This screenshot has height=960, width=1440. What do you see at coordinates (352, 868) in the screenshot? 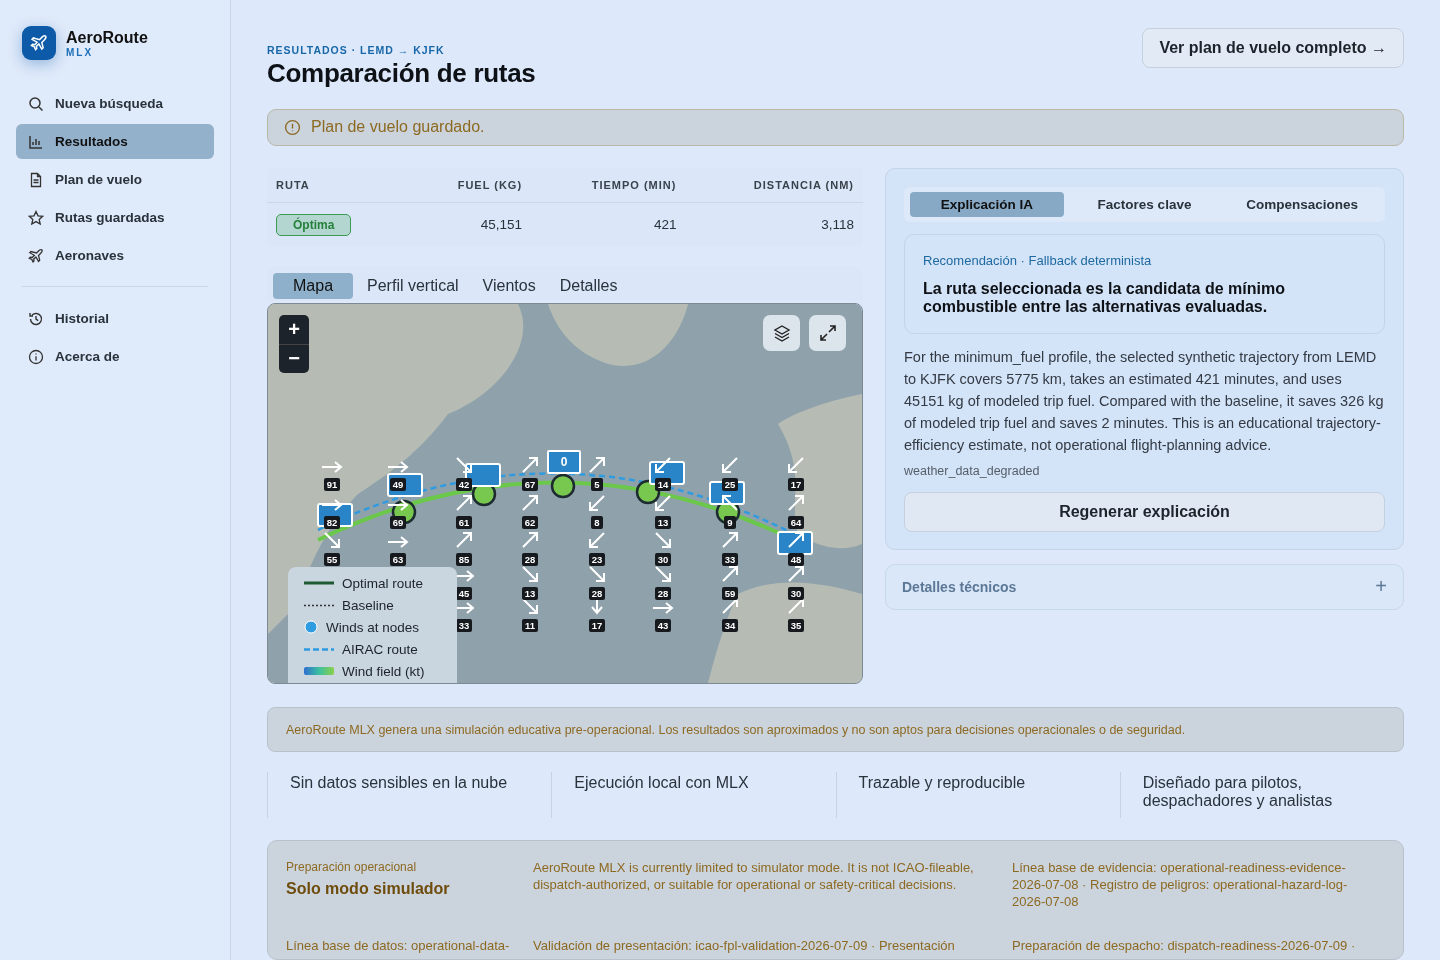
I see `readiness-kicker: Preparación operacional` at bounding box center [352, 868].